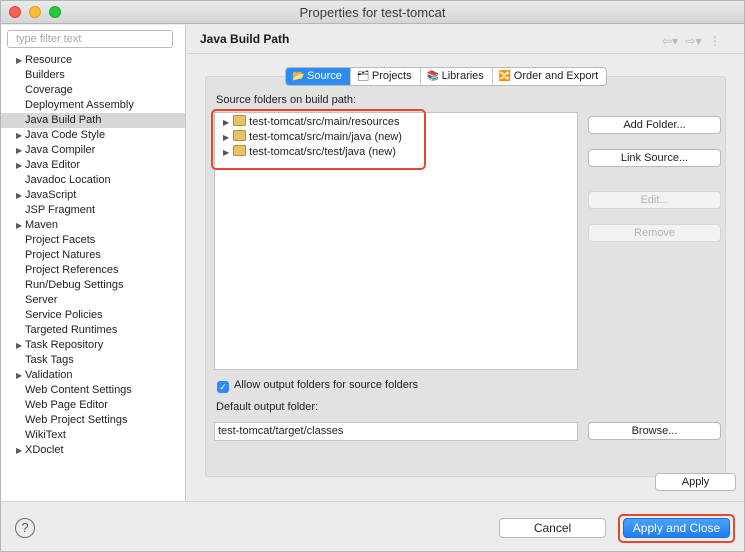  I want to click on sidebar-item-label: Coverage, so click(49, 90).